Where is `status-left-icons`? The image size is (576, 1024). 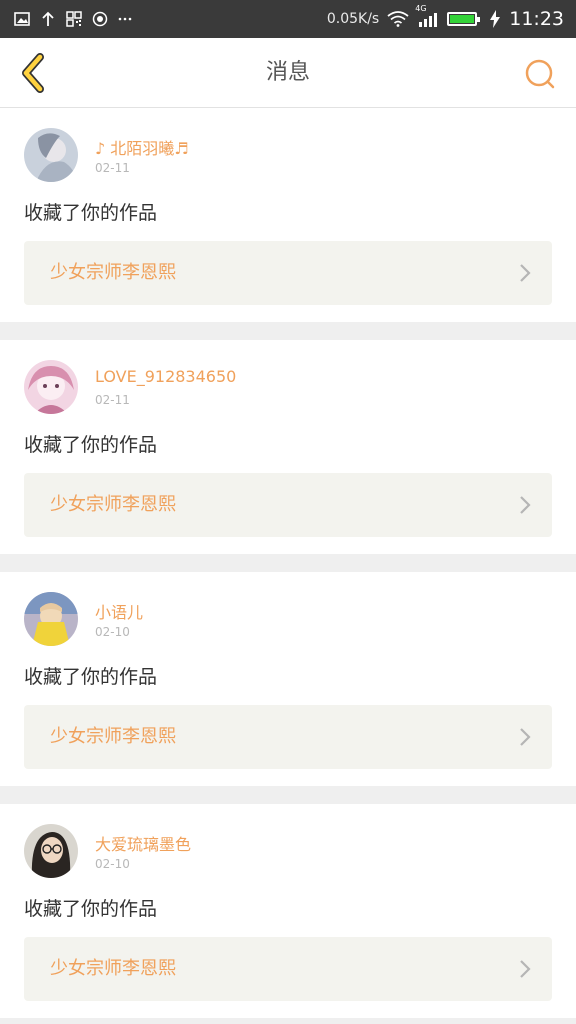
status-left-icons is located at coordinates (66, 19).